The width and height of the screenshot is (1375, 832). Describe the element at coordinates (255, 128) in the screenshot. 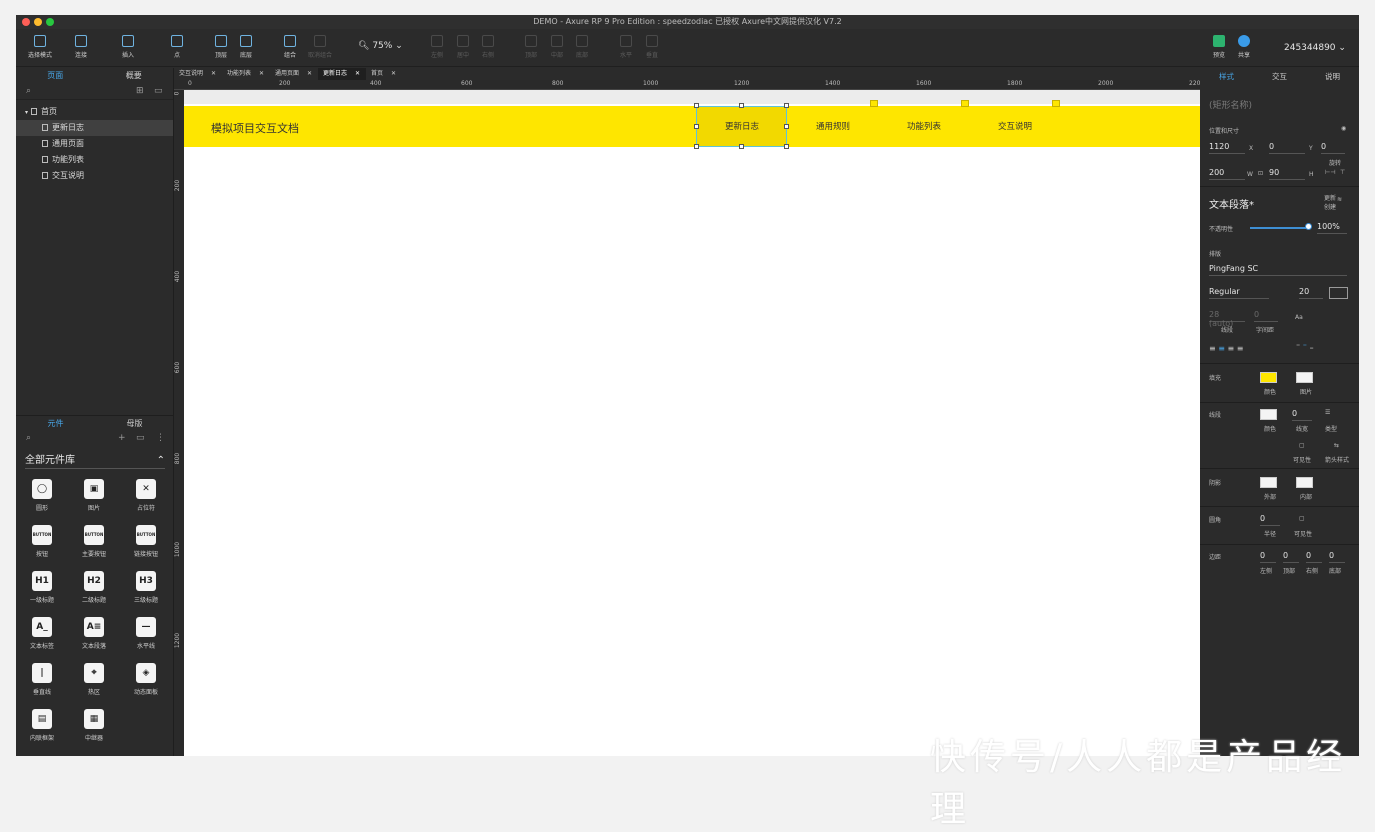

I see `site-title: 模拟项目交互文档` at that location.